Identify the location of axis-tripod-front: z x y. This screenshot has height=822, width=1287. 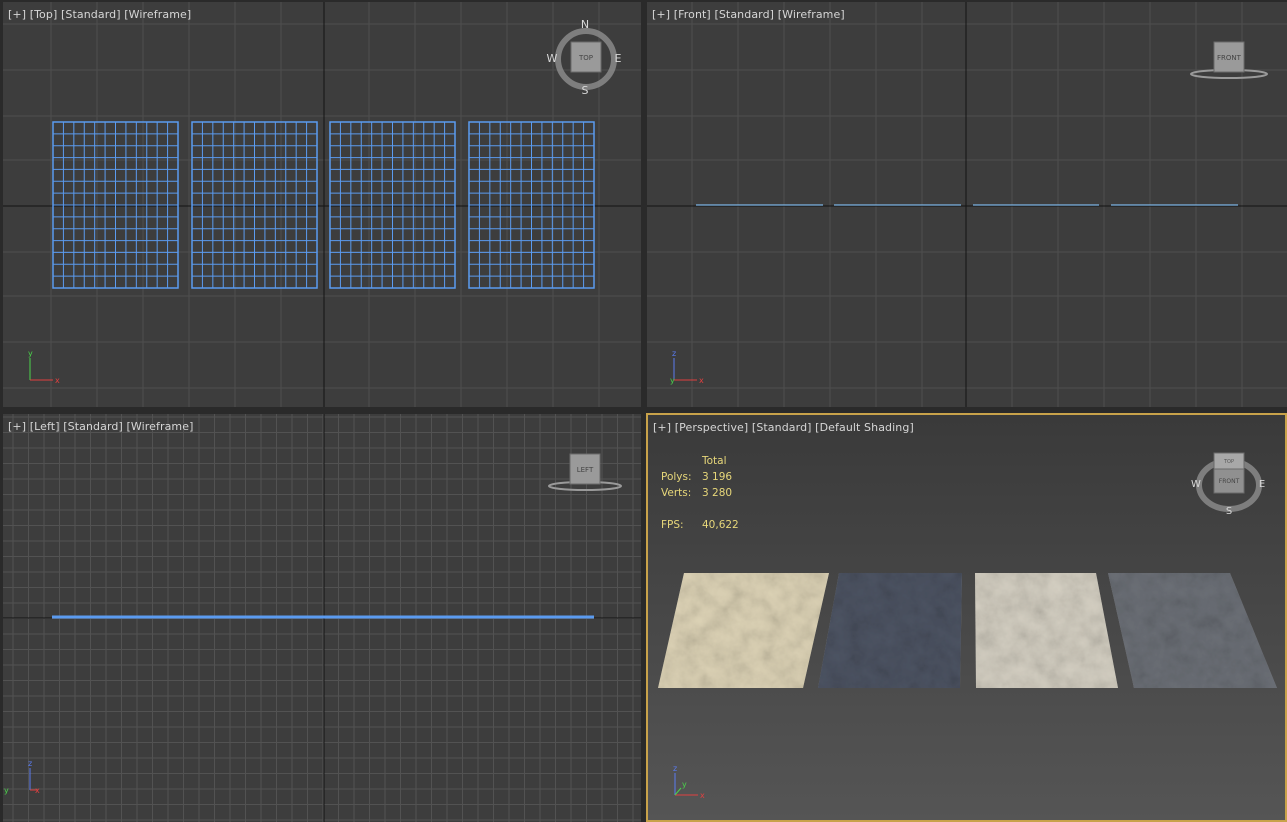
(687, 367).